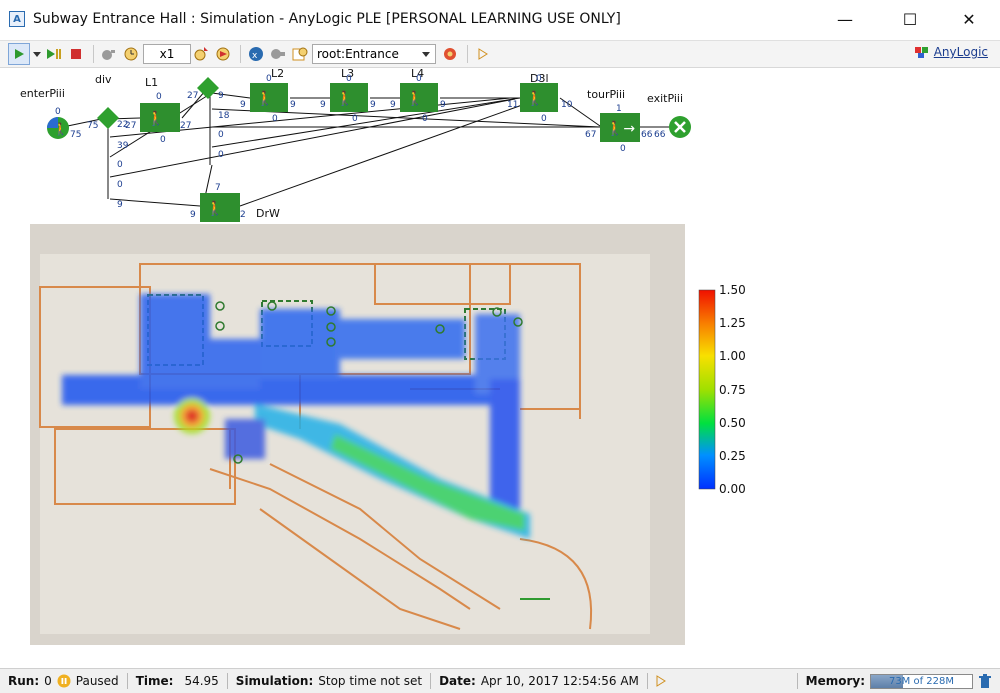 The height and width of the screenshot is (693, 1000). I want to click on flow-block-L4: L4 0 🚶 9 9 0, so click(418, 95).